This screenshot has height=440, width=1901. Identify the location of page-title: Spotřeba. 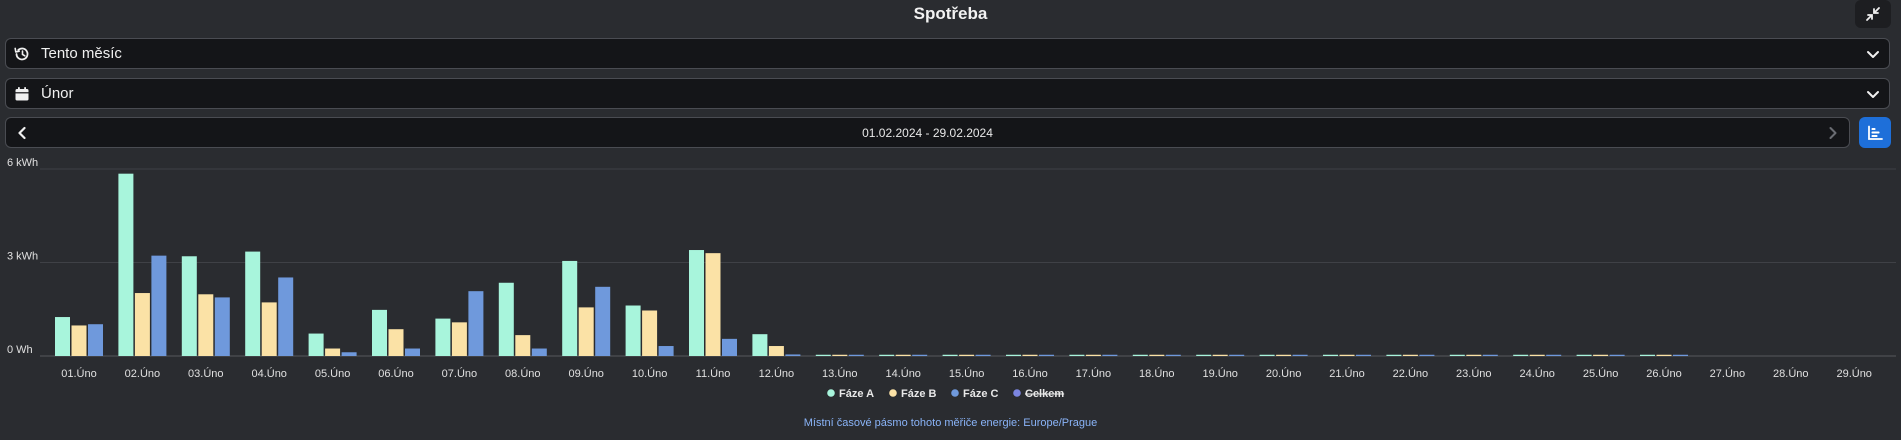
(950, 13).